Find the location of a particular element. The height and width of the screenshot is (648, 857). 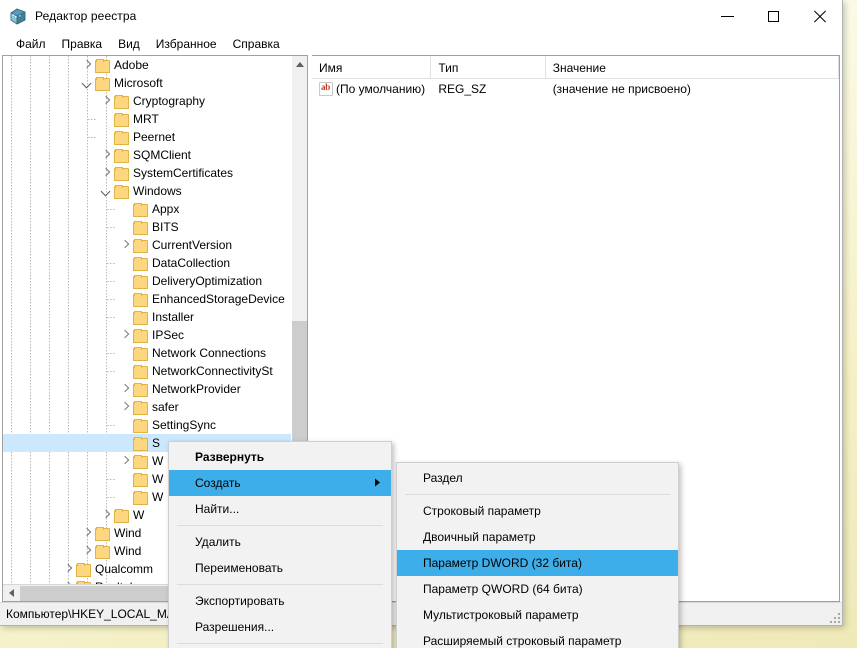

tree-item-adobe: Adobe is located at coordinates (147, 65).